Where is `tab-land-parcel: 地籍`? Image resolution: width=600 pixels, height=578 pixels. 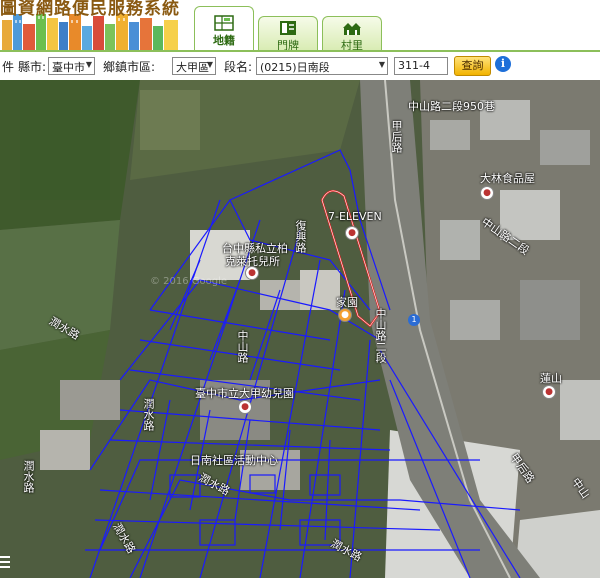
tab-land-parcel: 地籍 is located at coordinates (224, 28).